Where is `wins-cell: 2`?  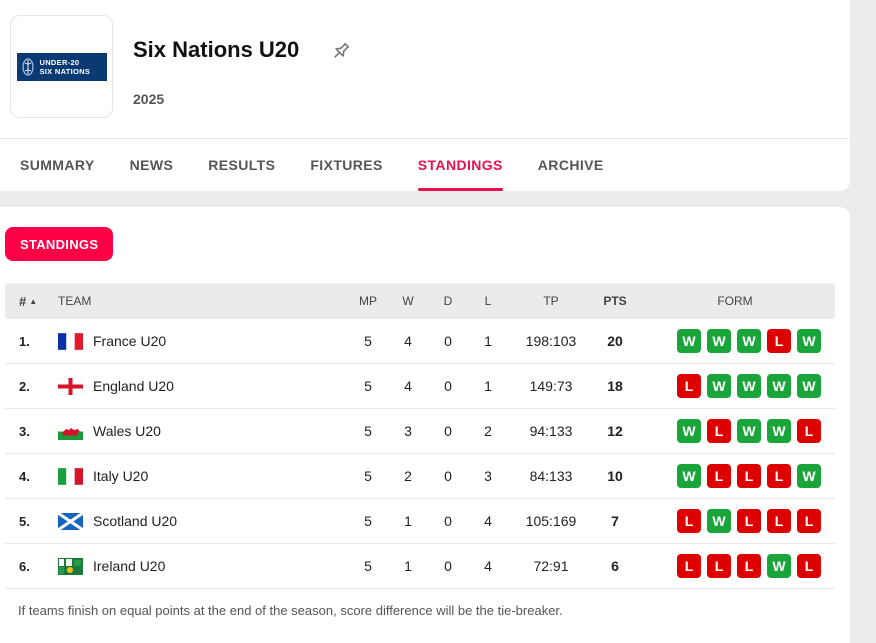
wins-cell: 2 is located at coordinates (408, 476).